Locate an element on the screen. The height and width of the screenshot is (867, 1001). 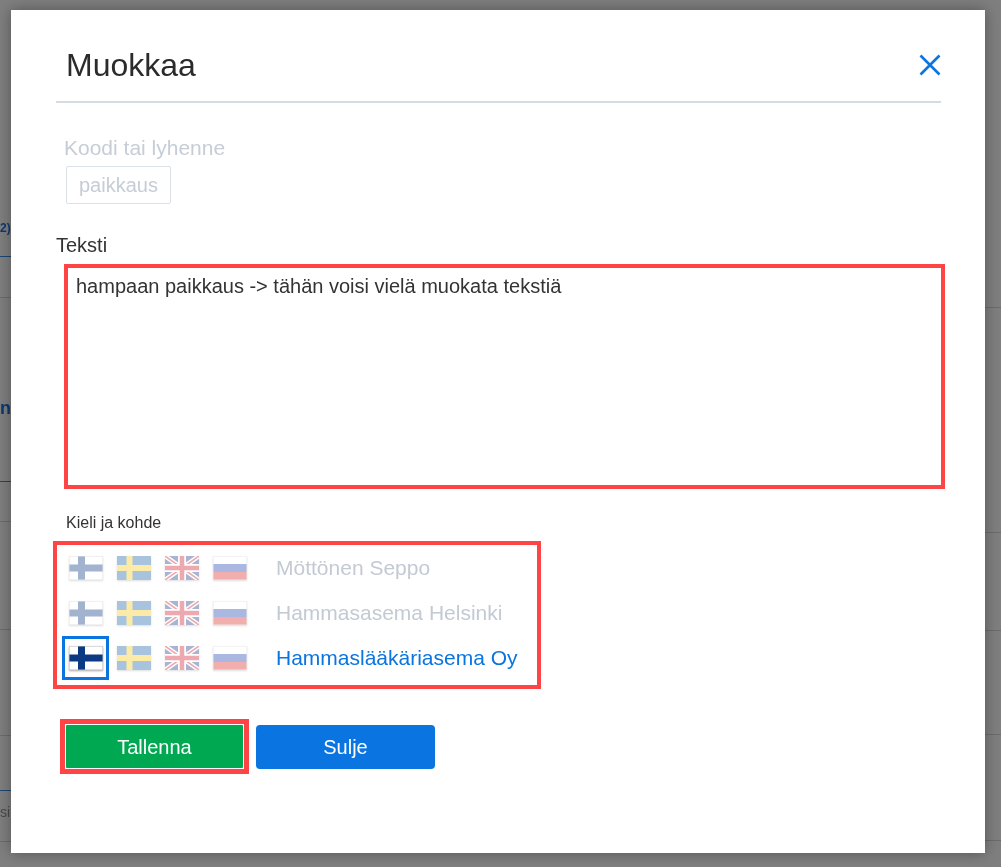
close-button: Sulje is located at coordinates (345, 746).